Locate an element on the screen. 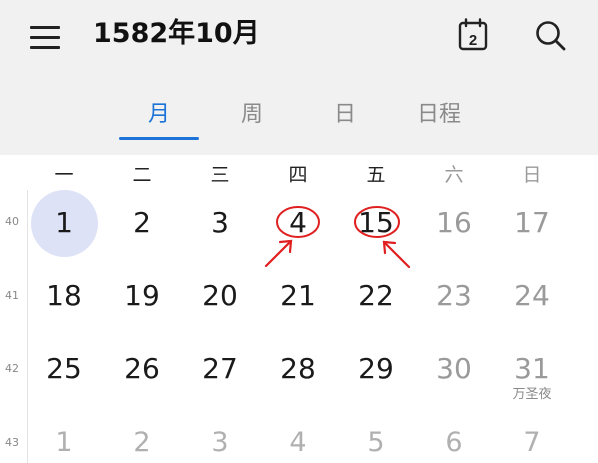 Image resolution: width=598 pixels, height=463 pixels. day-cell: 26 is located at coordinates (142, 369).